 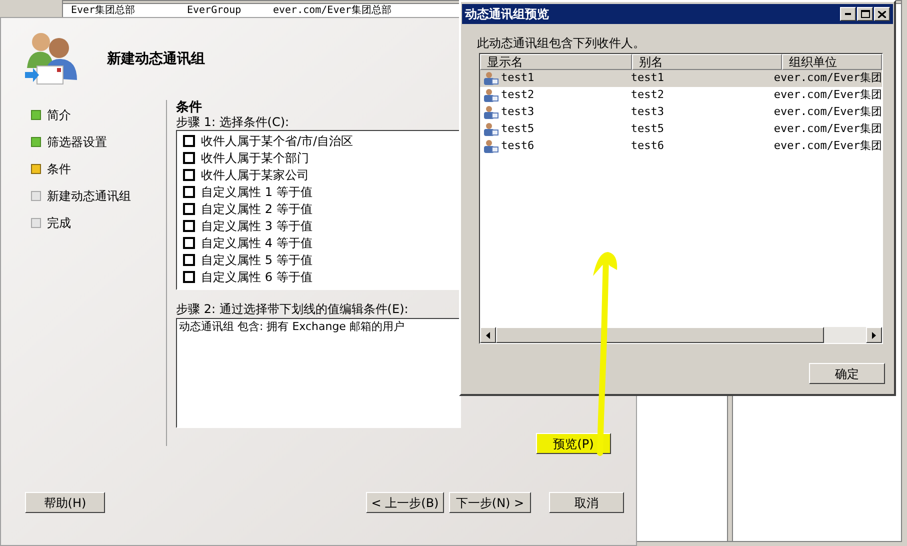 I want to click on table-cell-text: EverGroup, so click(x=214, y=11).